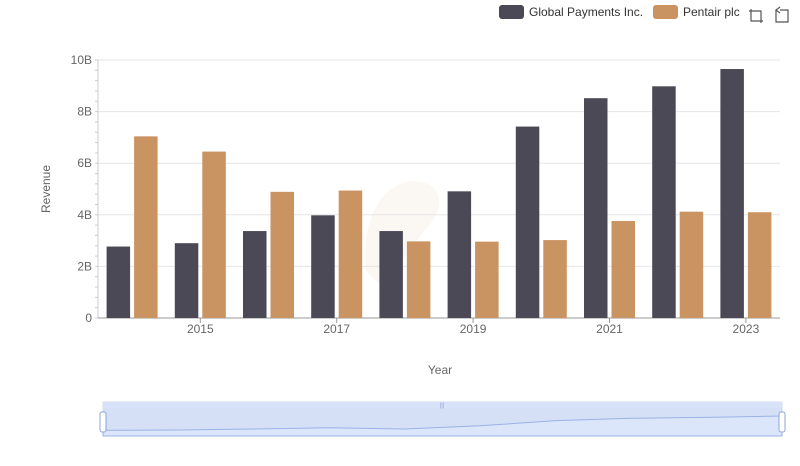 This screenshot has height=466, width=800. What do you see at coordinates (84, 215) in the screenshot?
I see `y-tick-label: 4B` at bounding box center [84, 215].